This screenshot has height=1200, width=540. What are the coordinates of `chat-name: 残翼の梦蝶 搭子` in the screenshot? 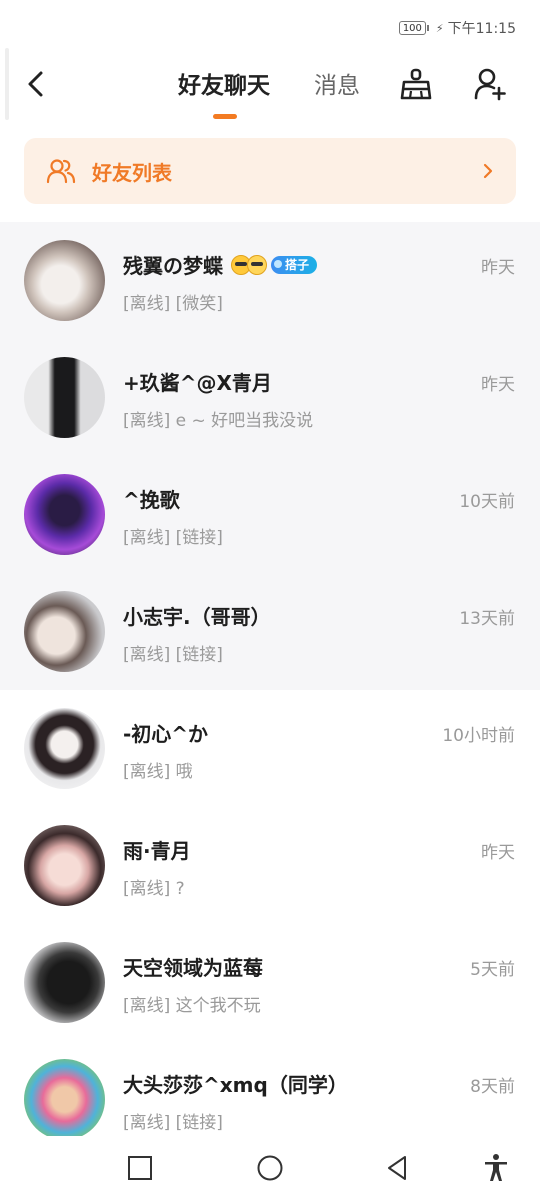 It's located at (220, 264).